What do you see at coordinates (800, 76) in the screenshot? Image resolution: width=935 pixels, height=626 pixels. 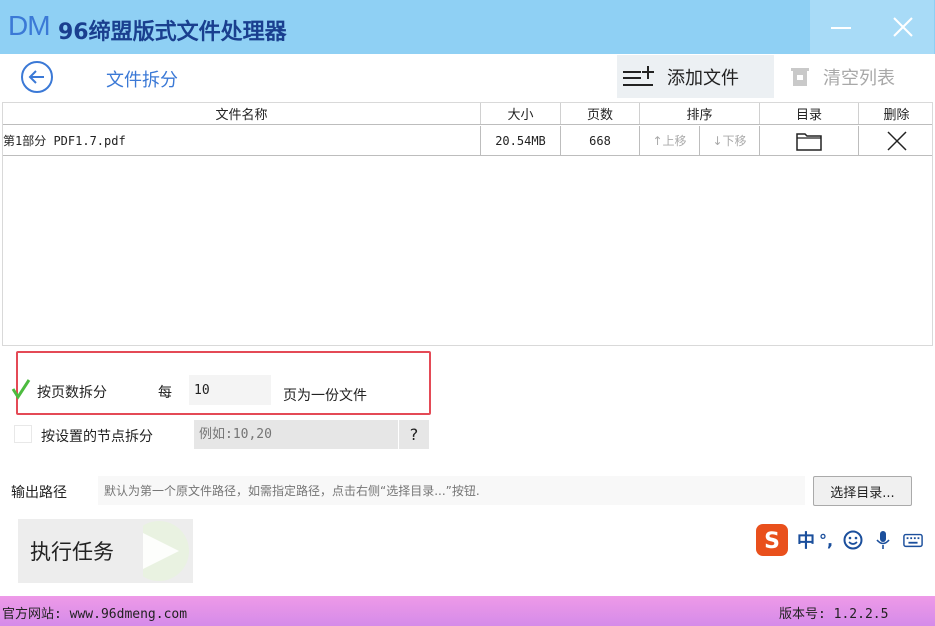 I see `trash-icon` at bounding box center [800, 76].